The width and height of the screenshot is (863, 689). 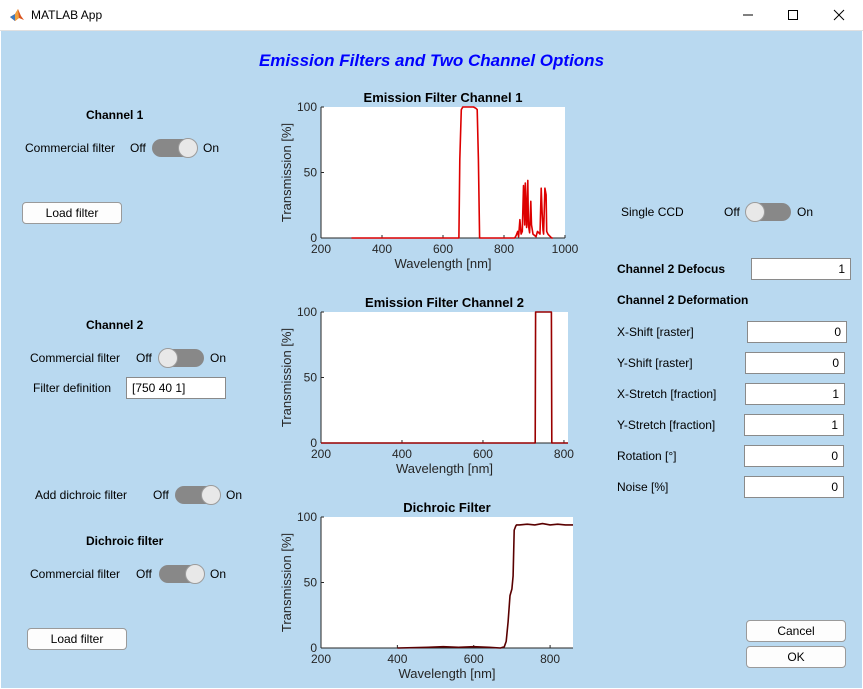 I want to click on channel2-on-label: On, so click(x=218, y=358).